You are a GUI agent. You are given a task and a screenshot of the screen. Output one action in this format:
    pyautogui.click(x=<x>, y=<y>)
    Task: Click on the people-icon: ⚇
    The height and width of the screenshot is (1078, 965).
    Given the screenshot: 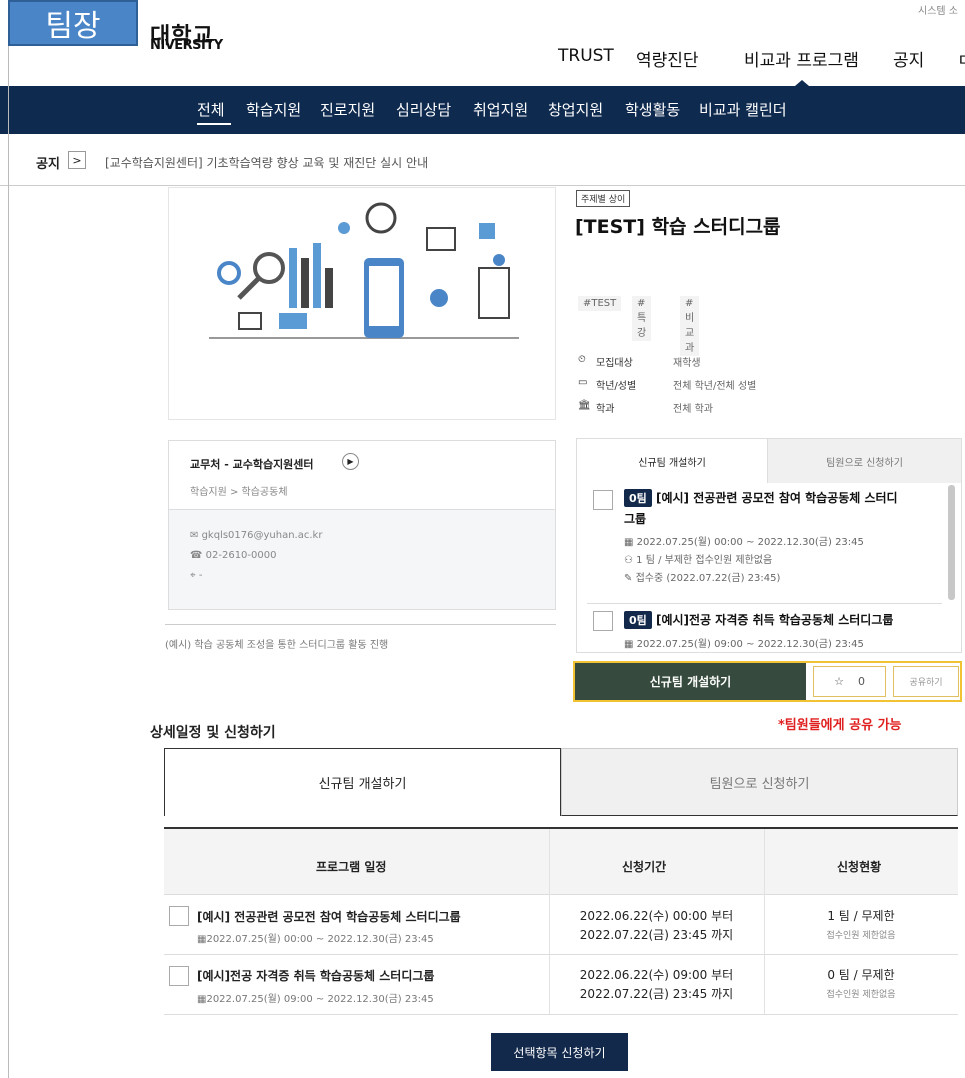 What is the action you would take?
    pyautogui.click(x=630, y=560)
    